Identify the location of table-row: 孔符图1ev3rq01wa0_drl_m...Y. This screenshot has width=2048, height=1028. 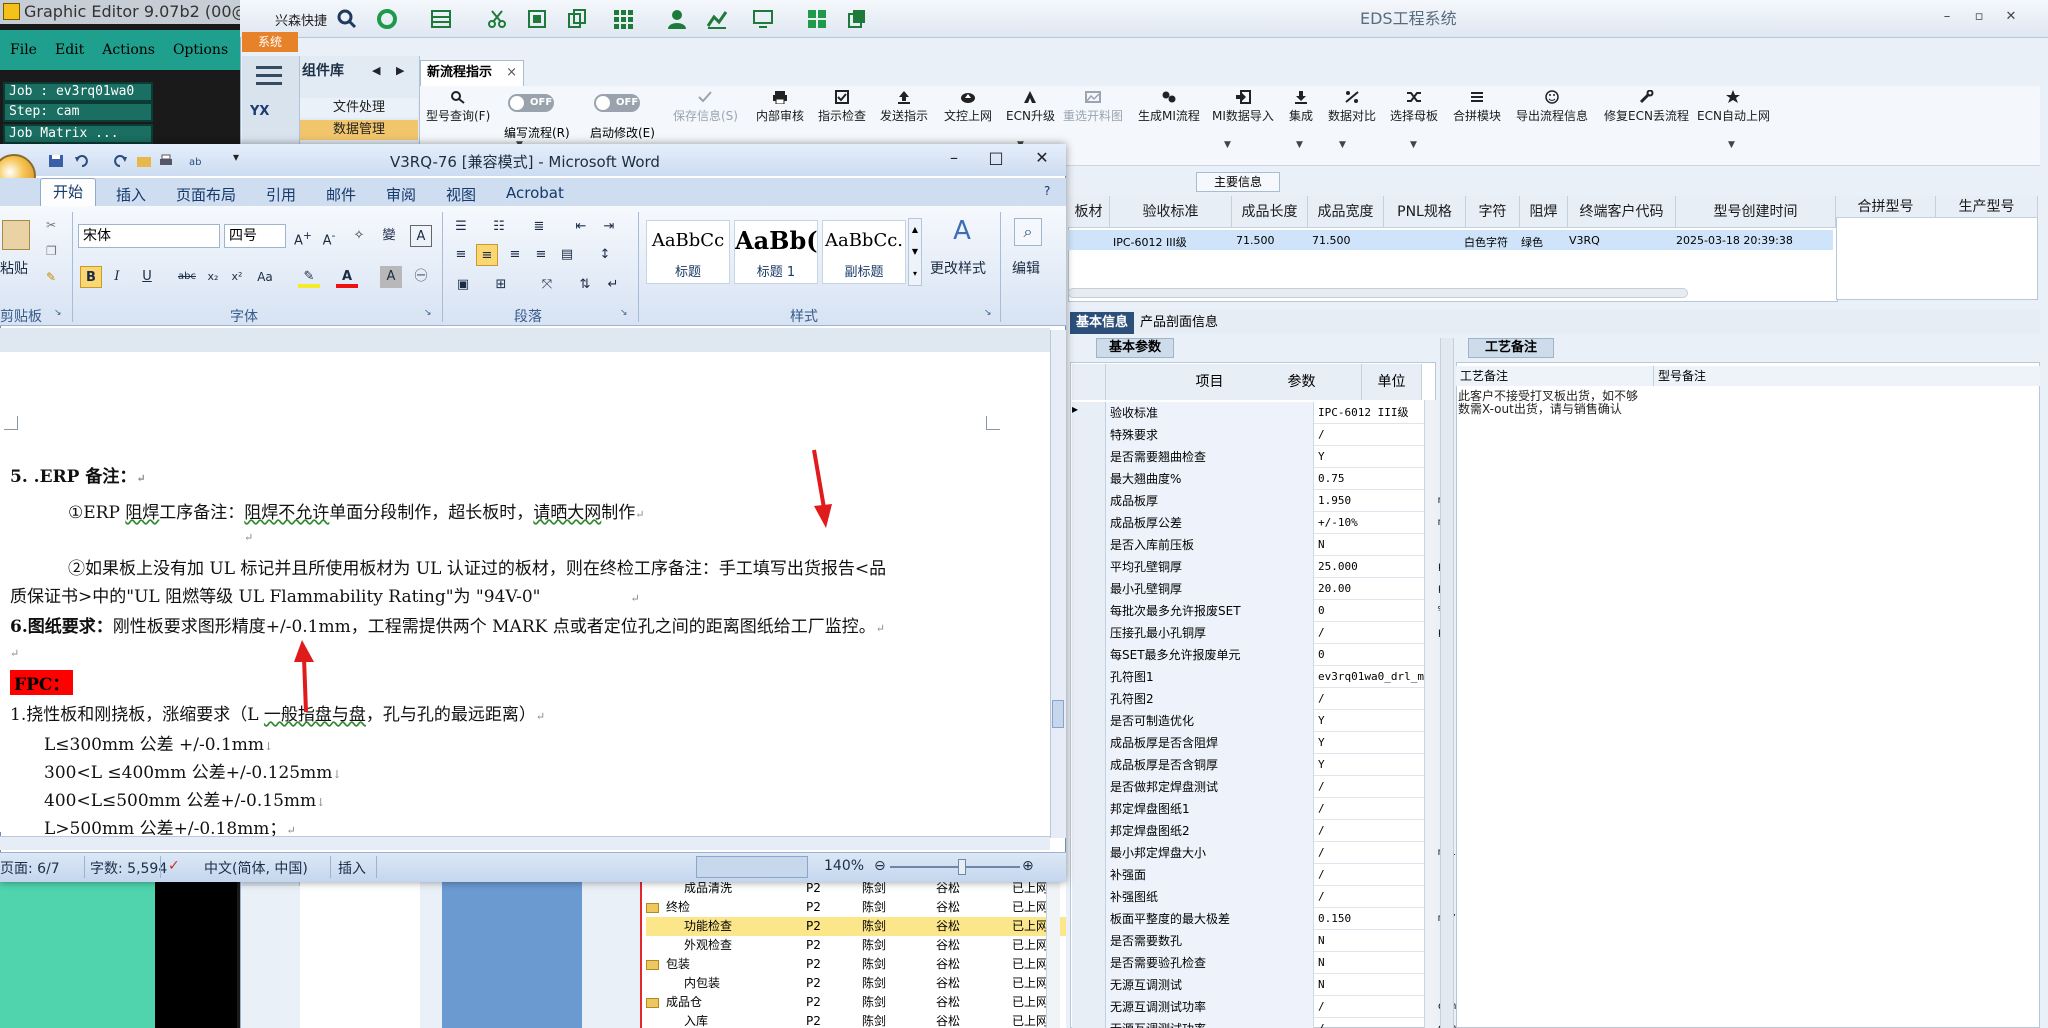
(1285, 677).